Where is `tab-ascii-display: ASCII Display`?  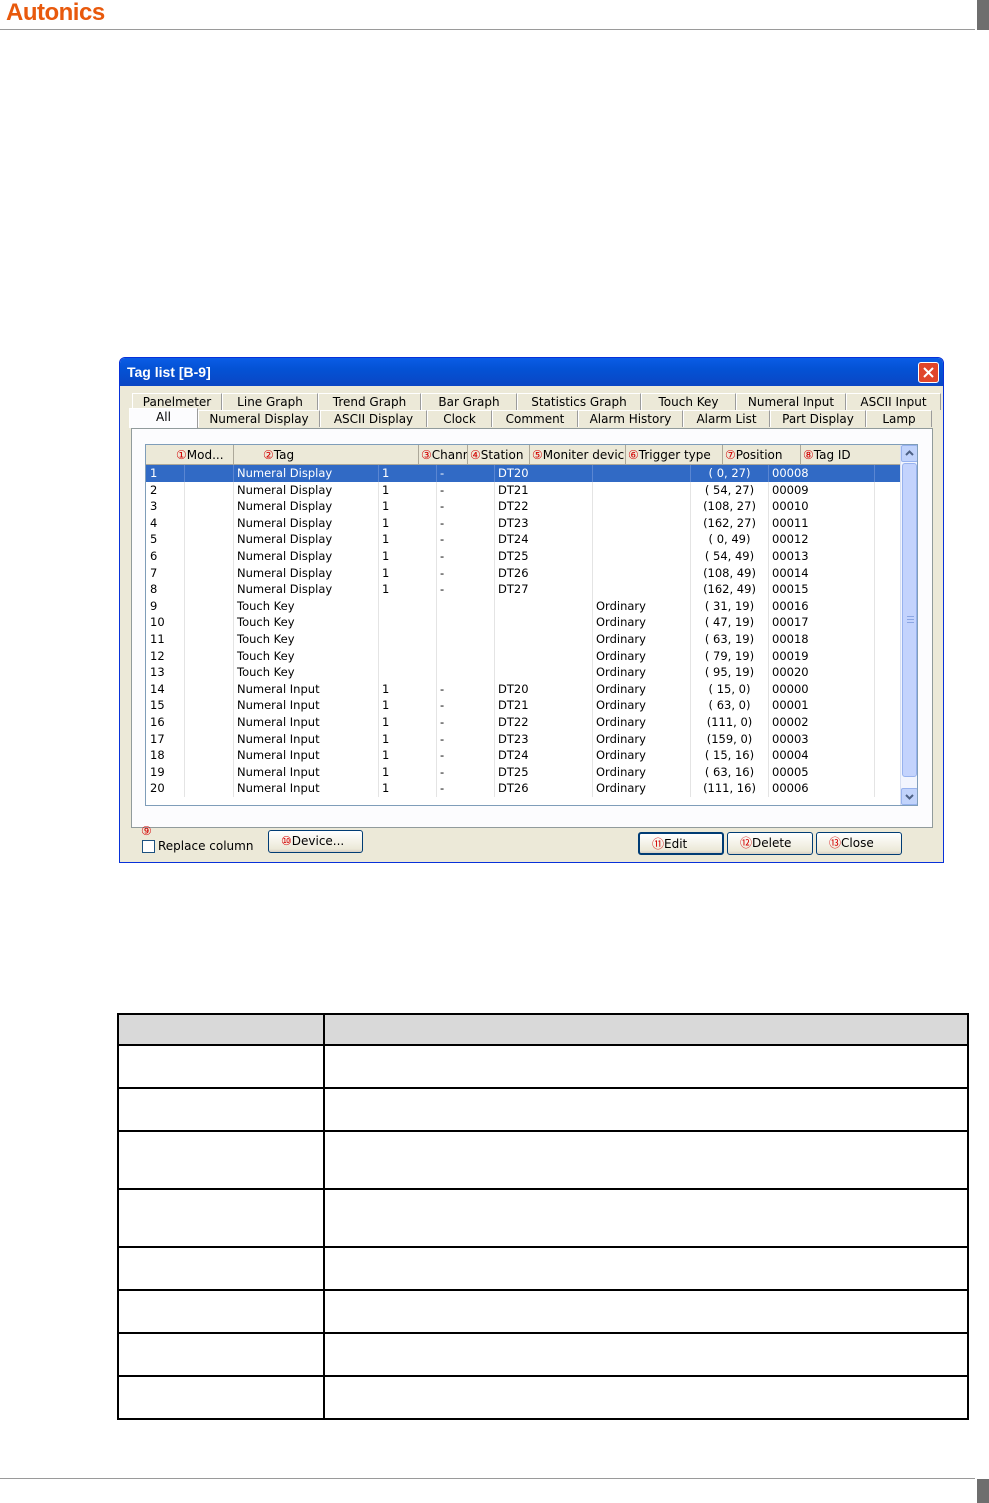 tab-ascii-display: ASCII Display is located at coordinates (373, 418).